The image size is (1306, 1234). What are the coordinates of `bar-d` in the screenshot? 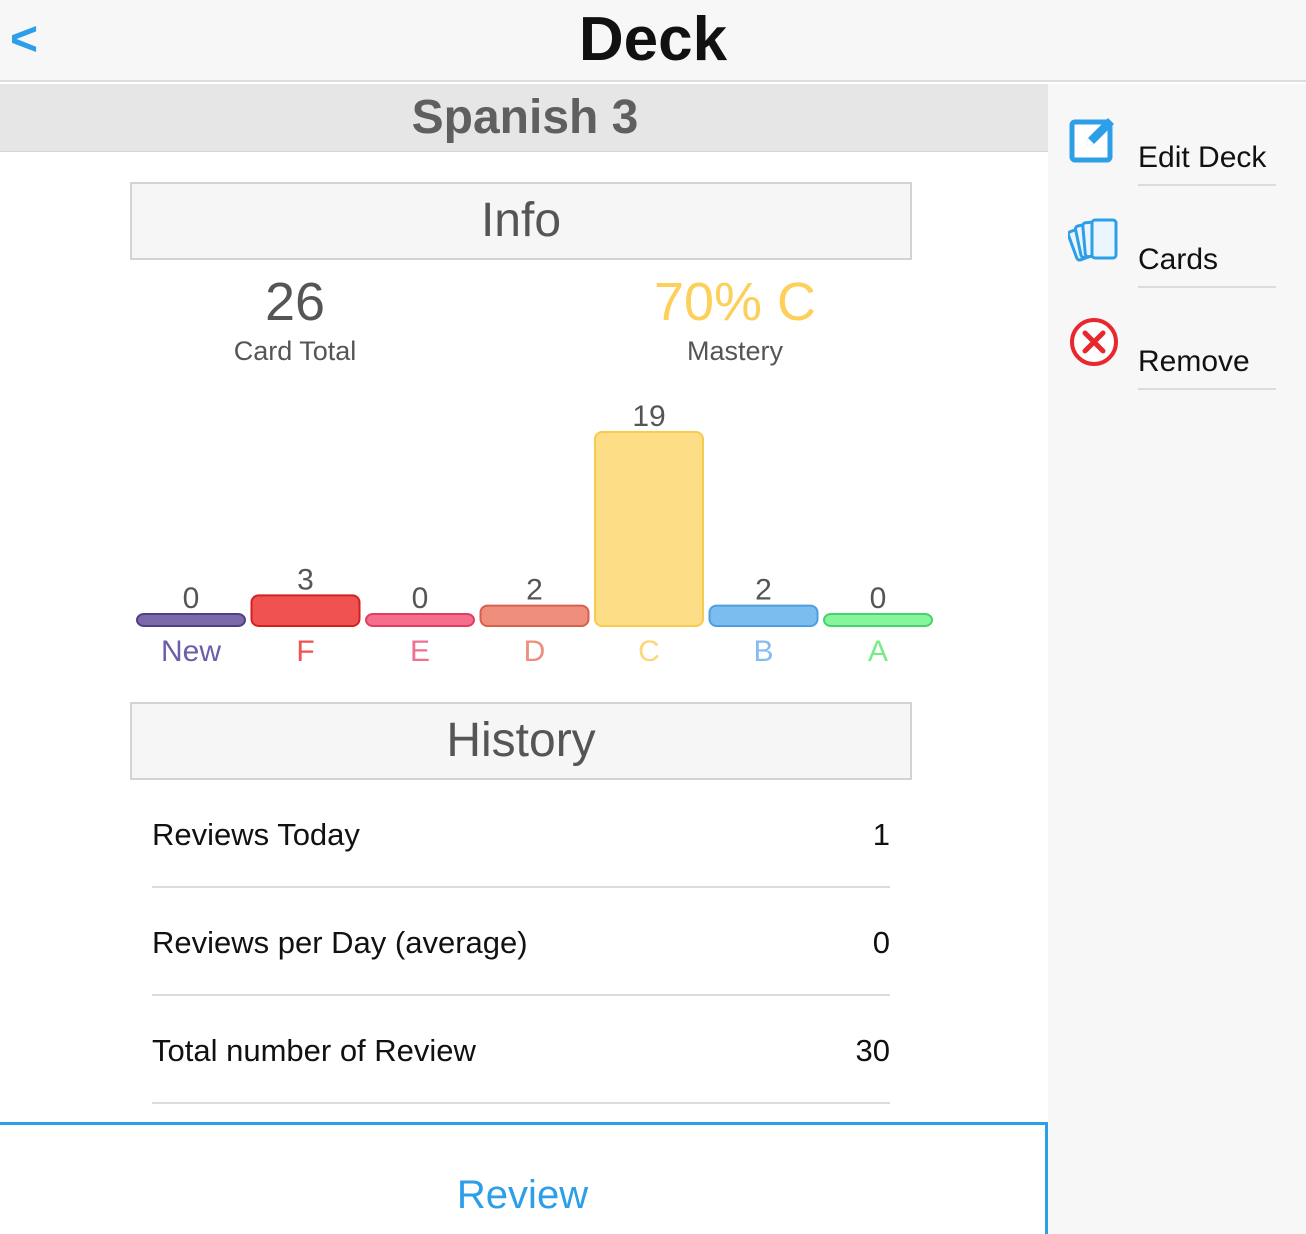 It's located at (534, 616).